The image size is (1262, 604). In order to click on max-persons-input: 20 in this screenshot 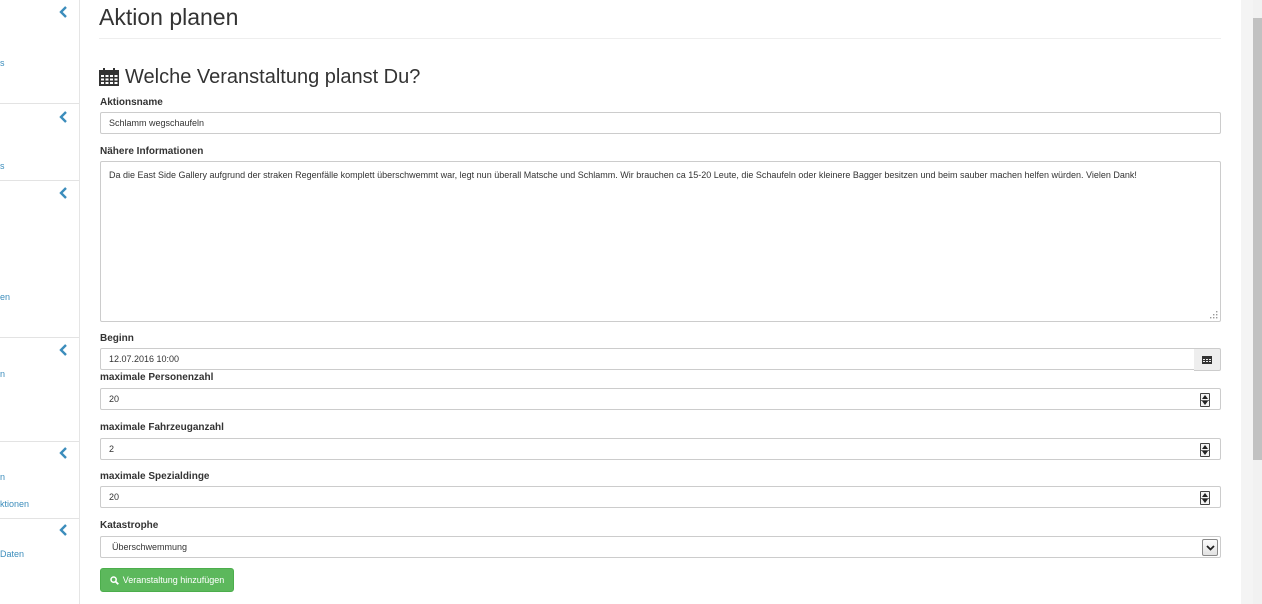, I will do `click(660, 399)`.